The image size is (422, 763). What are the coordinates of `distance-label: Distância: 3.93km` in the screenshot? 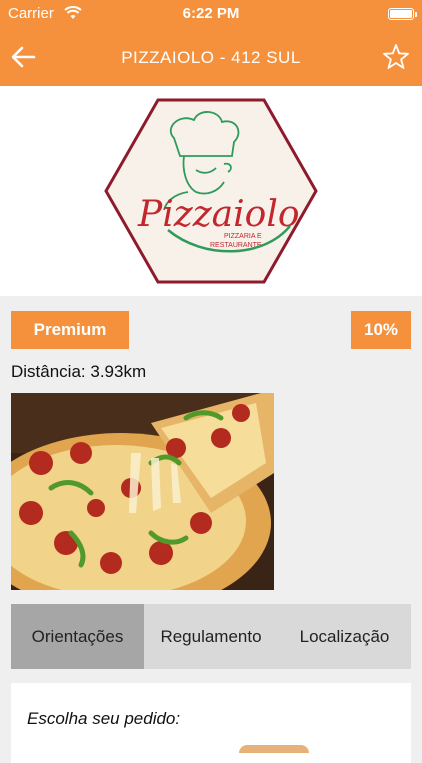 It's located at (79, 371).